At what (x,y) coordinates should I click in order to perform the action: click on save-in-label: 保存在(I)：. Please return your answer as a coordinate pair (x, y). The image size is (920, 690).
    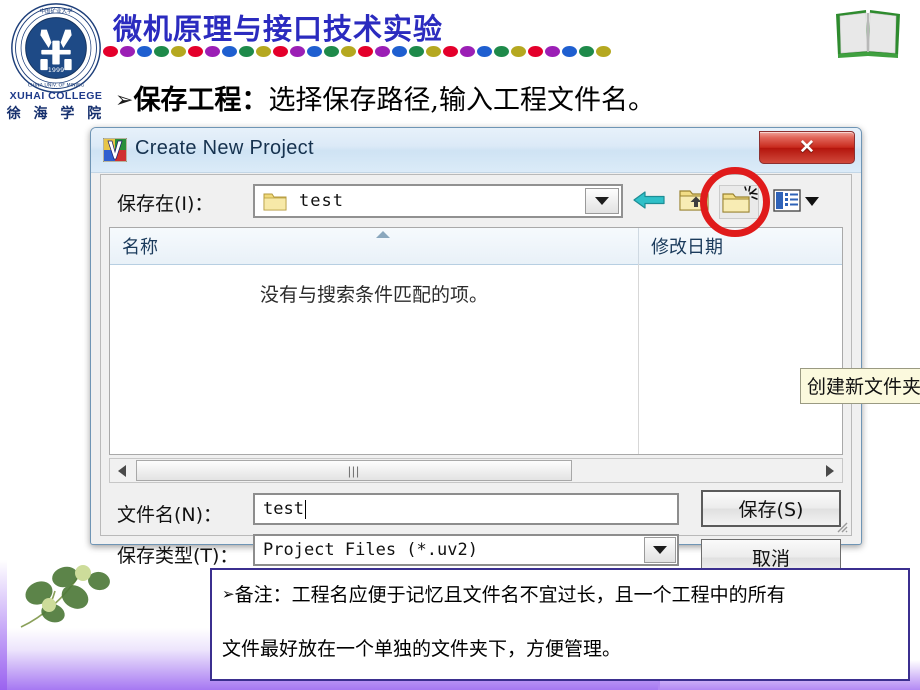
    Looking at the image, I should click on (165, 204).